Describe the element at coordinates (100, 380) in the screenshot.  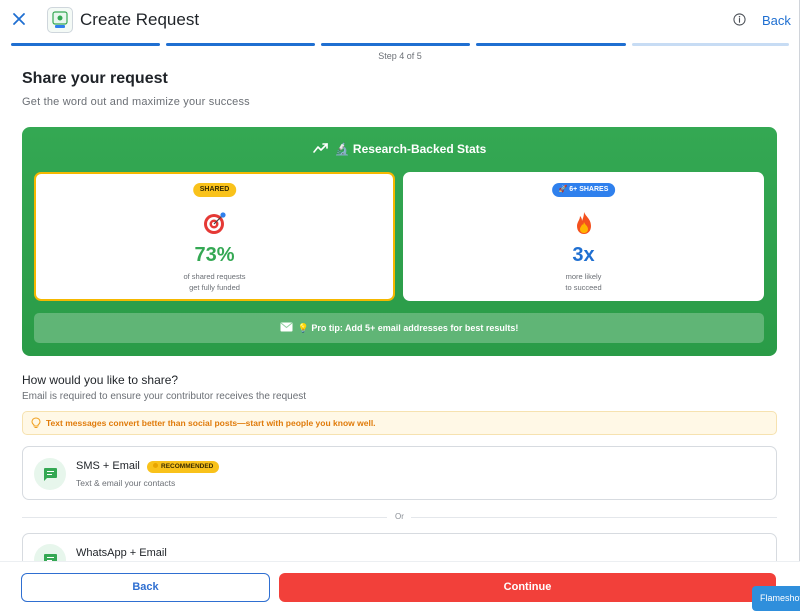
I see `share-section-title: How would you like to share?` at that location.